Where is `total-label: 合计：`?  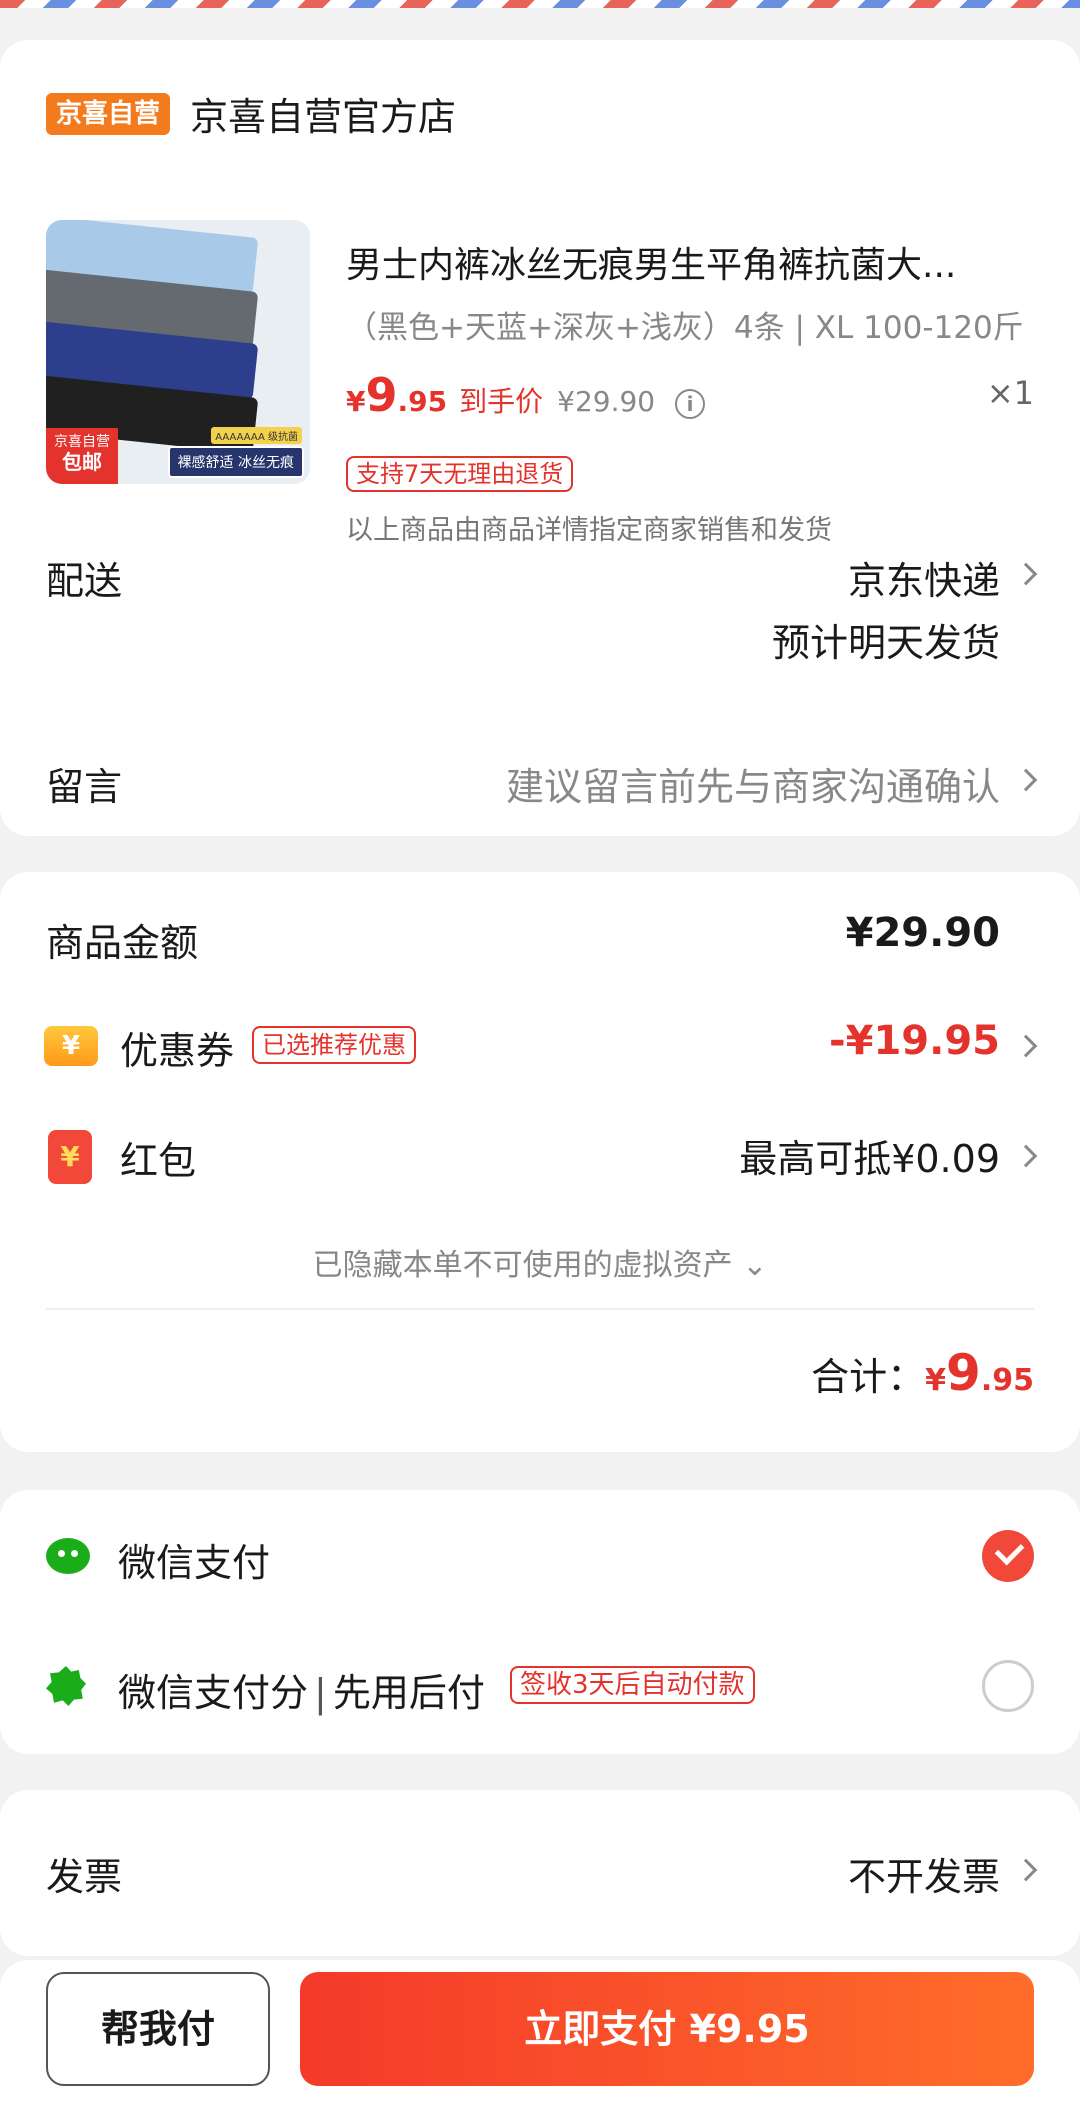 total-label: 合计： is located at coordinates (868, 1377).